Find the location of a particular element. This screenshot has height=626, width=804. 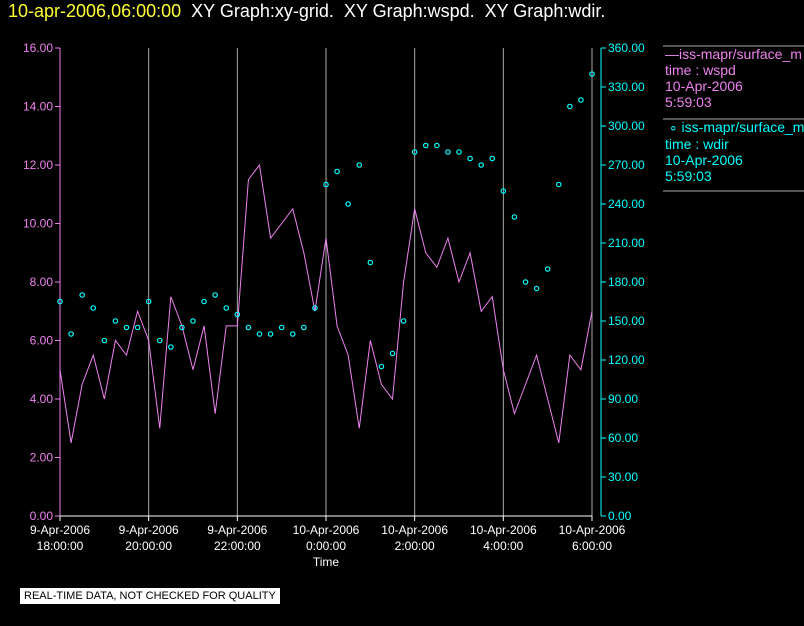

right-tick-label: 150.00 is located at coordinates (626, 321).